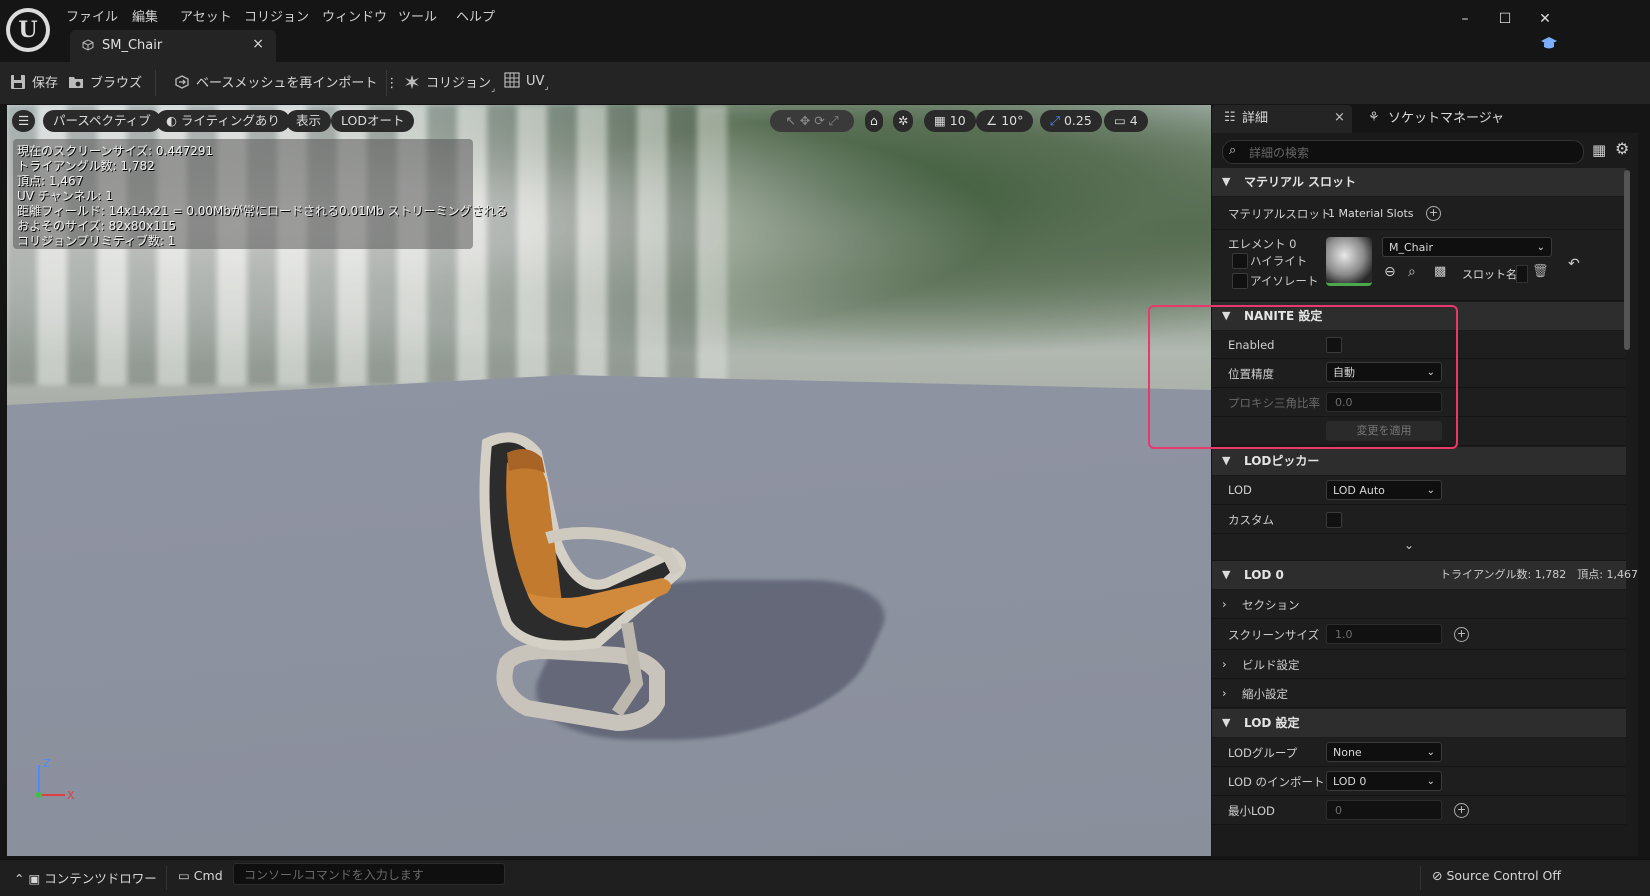 The image size is (1650, 896). I want to click on add-min-lod-icon: +, so click(1461, 810).